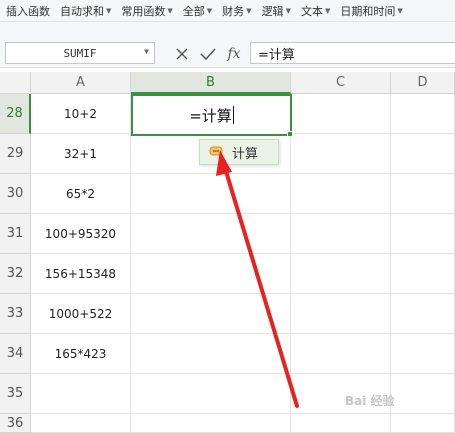 The width and height of the screenshot is (455, 433). Describe the element at coordinates (341, 154) in the screenshot. I see `cell-c29` at that location.